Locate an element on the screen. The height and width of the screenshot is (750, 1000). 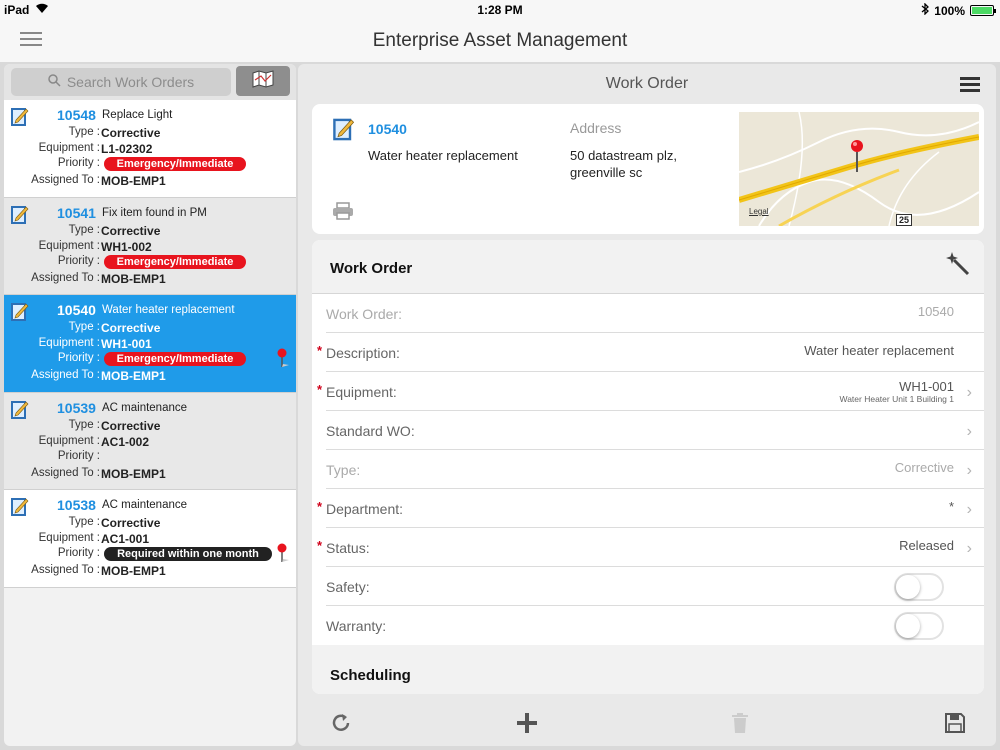
scheduling-title: Scheduling is located at coordinates (370, 675).